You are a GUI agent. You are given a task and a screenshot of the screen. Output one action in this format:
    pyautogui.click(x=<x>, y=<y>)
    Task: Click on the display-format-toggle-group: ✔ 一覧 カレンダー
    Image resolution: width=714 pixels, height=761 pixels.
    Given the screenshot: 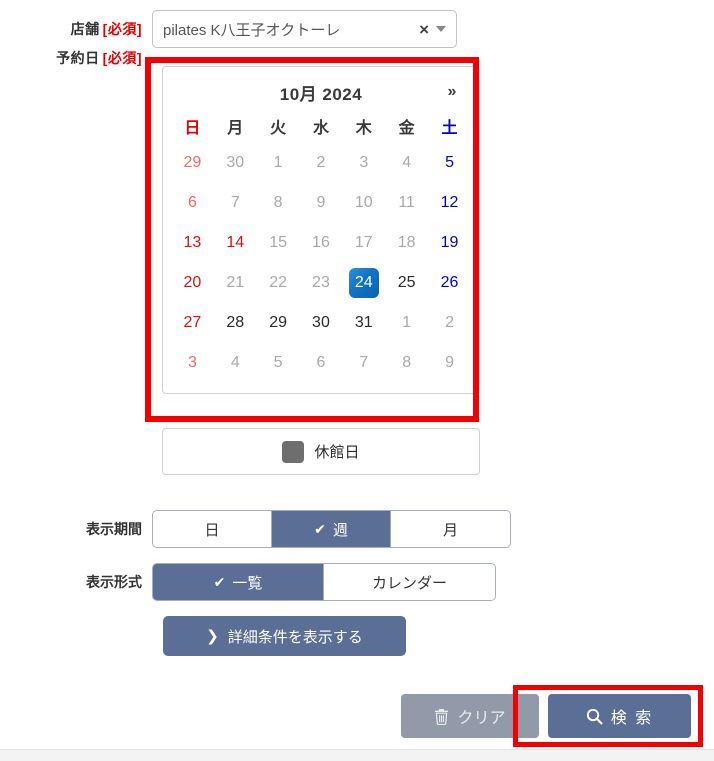 What is the action you would take?
    pyautogui.click(x=324, y=582)
    